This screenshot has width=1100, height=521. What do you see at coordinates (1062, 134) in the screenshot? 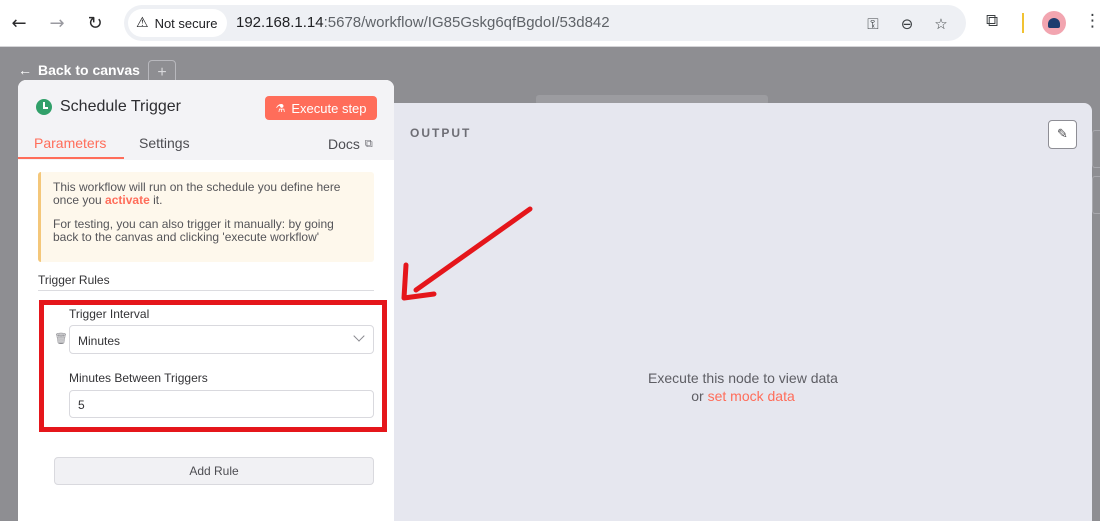
I see `edit-pencil-icon: ✎` at bounding box center [1062, 134].